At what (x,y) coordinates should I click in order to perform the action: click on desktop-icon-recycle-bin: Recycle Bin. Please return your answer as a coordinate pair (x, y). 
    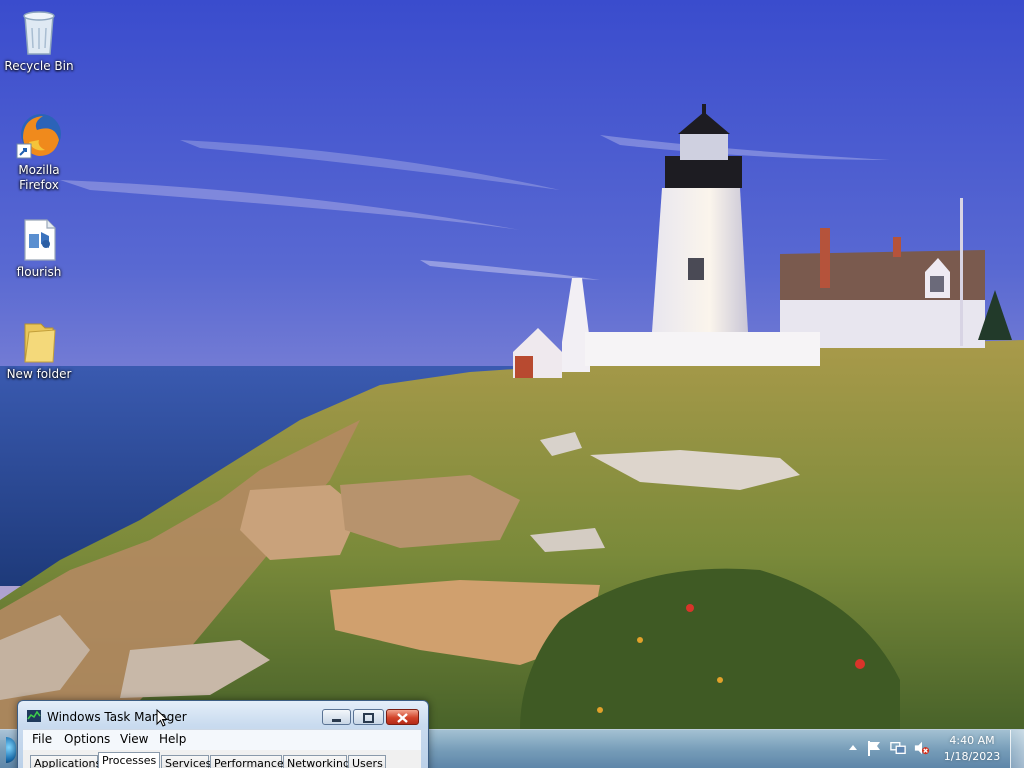
    Looking at the image, I should click on (39, 41).